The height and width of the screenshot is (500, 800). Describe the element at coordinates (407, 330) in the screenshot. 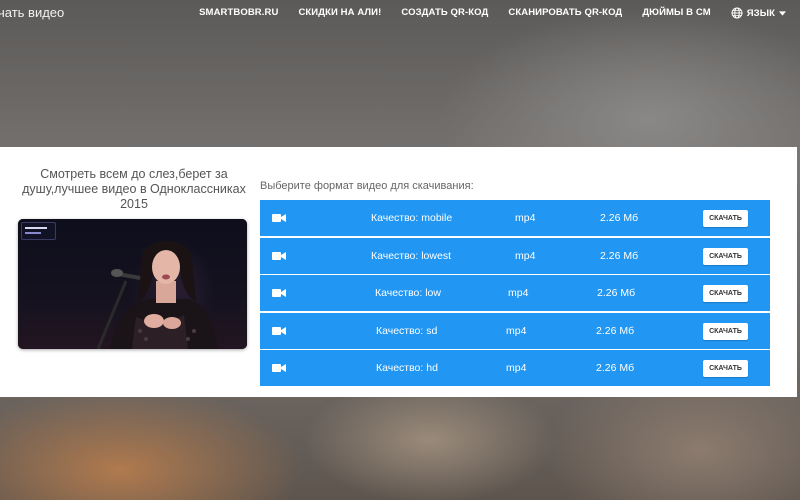

I see `format-quality: Качество: sd` at that location.